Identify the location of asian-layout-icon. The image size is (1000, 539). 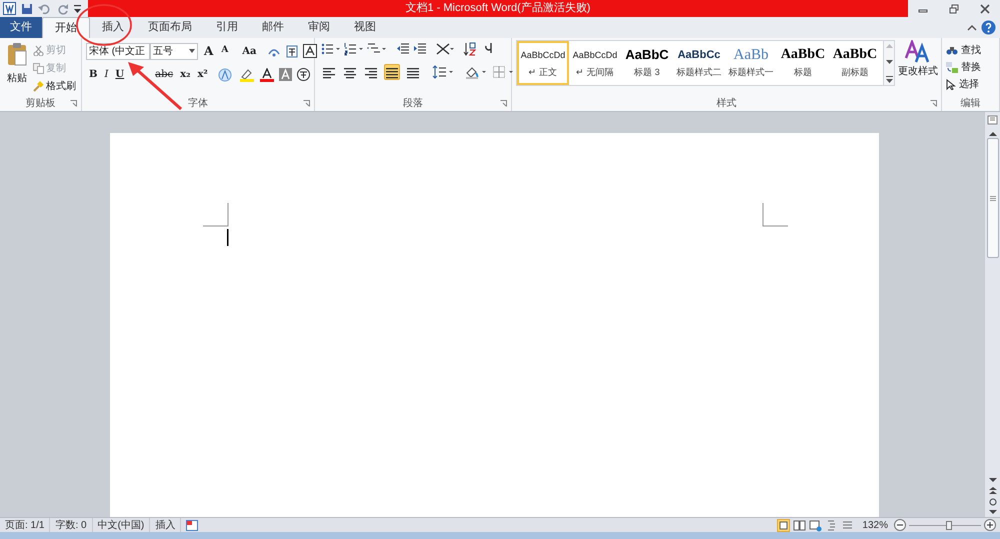
(445, 49).